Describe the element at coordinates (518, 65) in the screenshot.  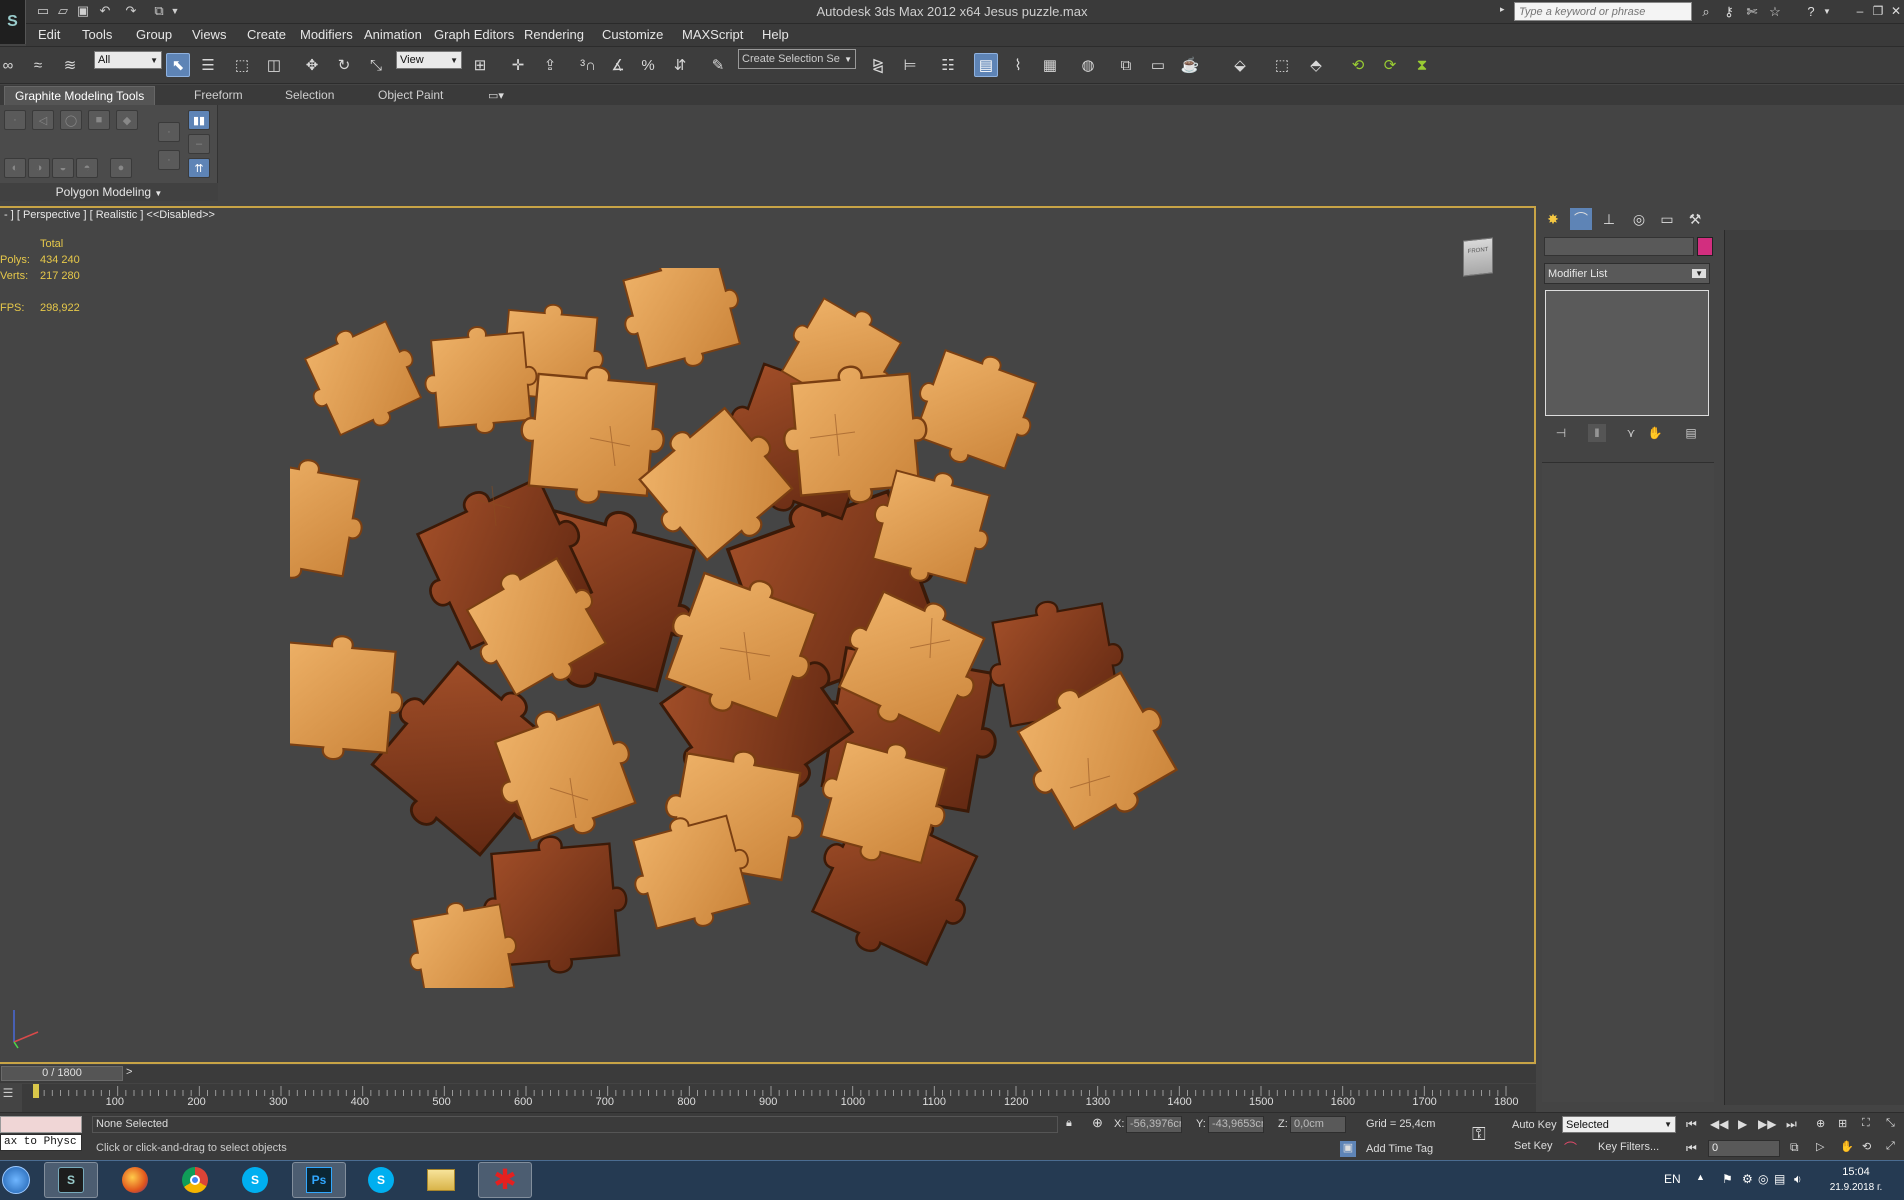
I see `select-manipulate-icon: ✛` at that location.